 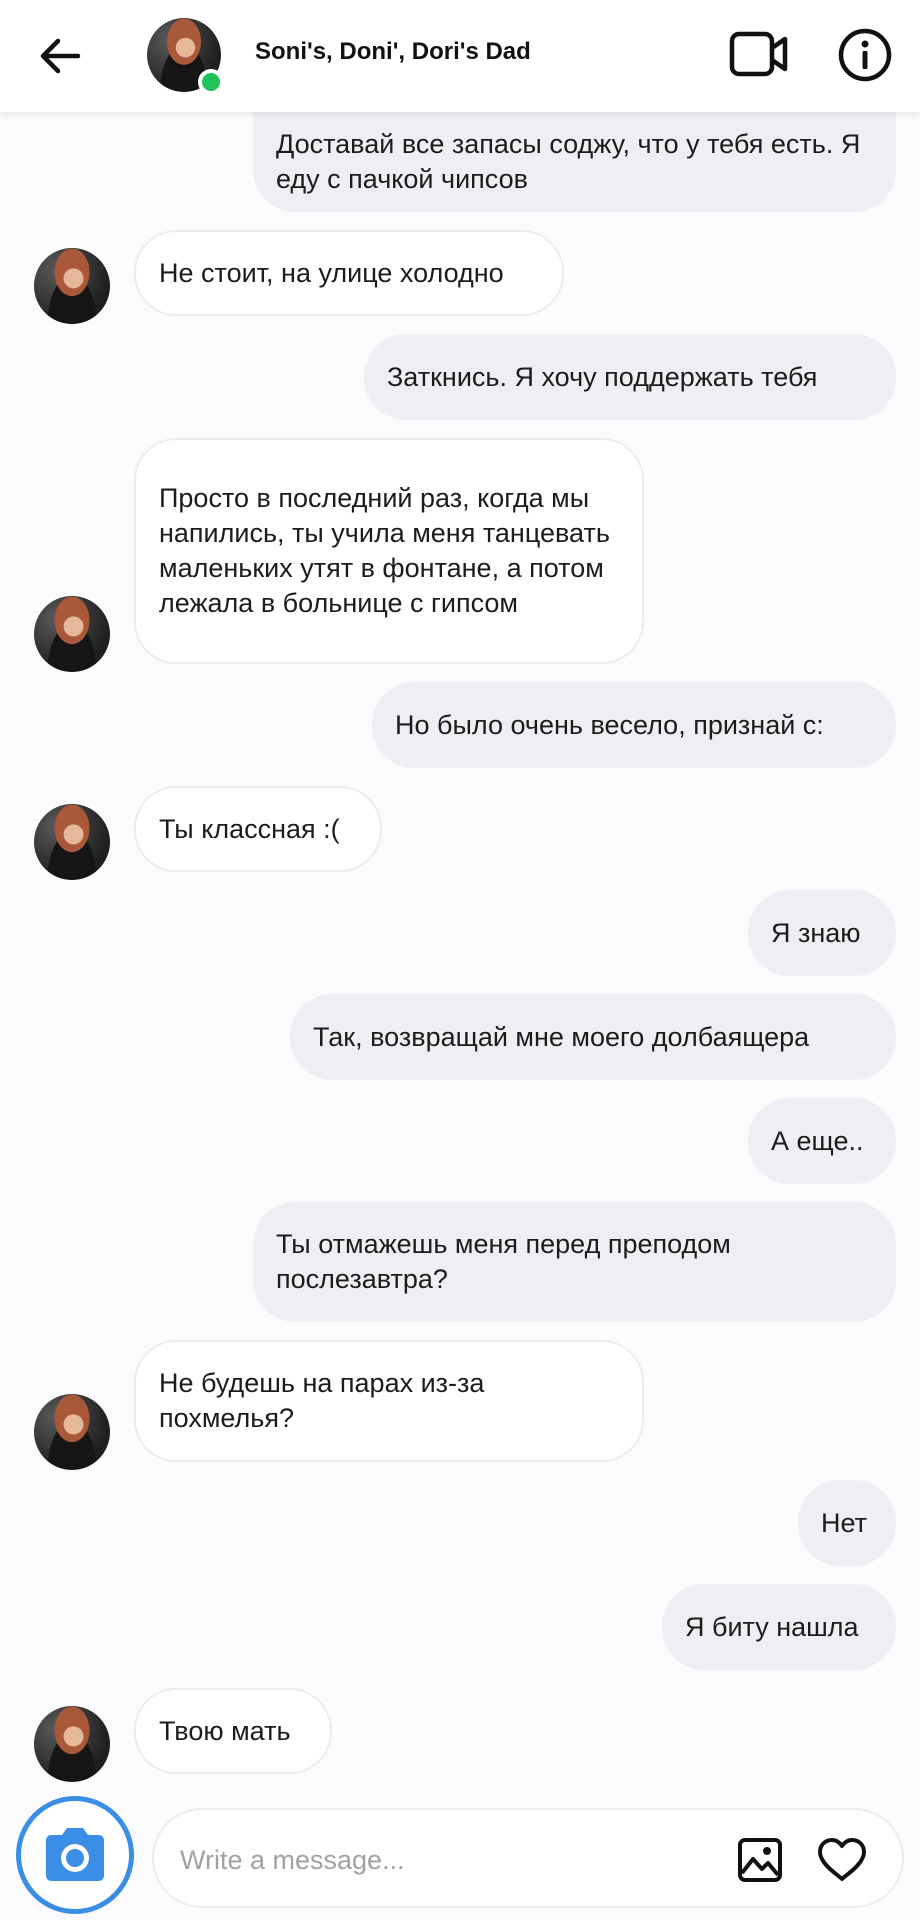 What do you see at coordinates (225, 1730) in the screenshot?
I see `message-text: Твою мать` at bounding box center [225, 1730].